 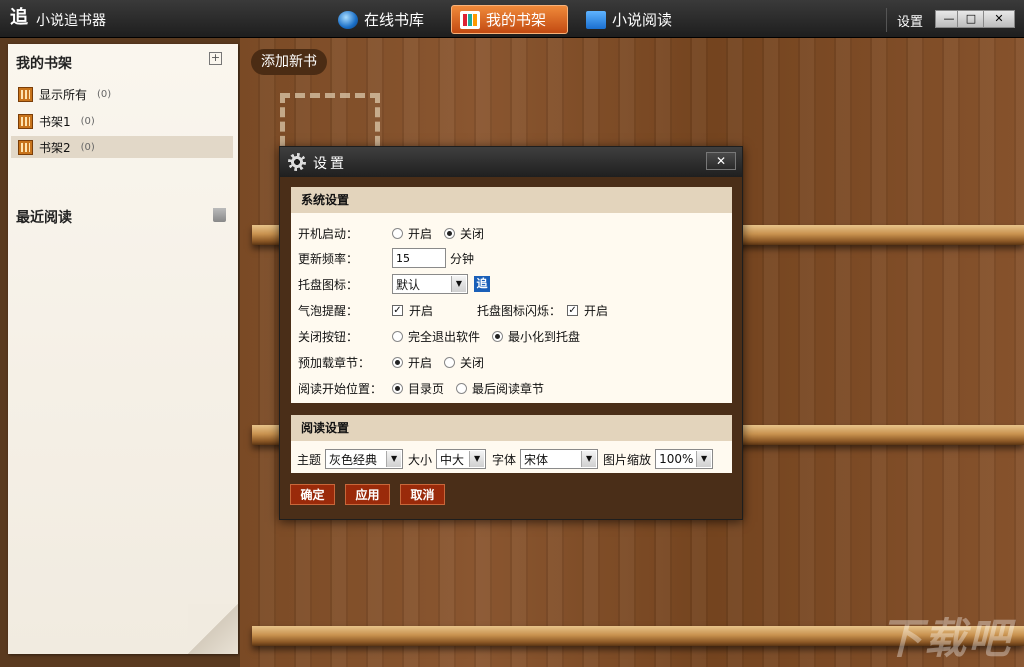 I want to click on sidebar-item-shelf1: 书架1 (0), so click(x=122, y=121).